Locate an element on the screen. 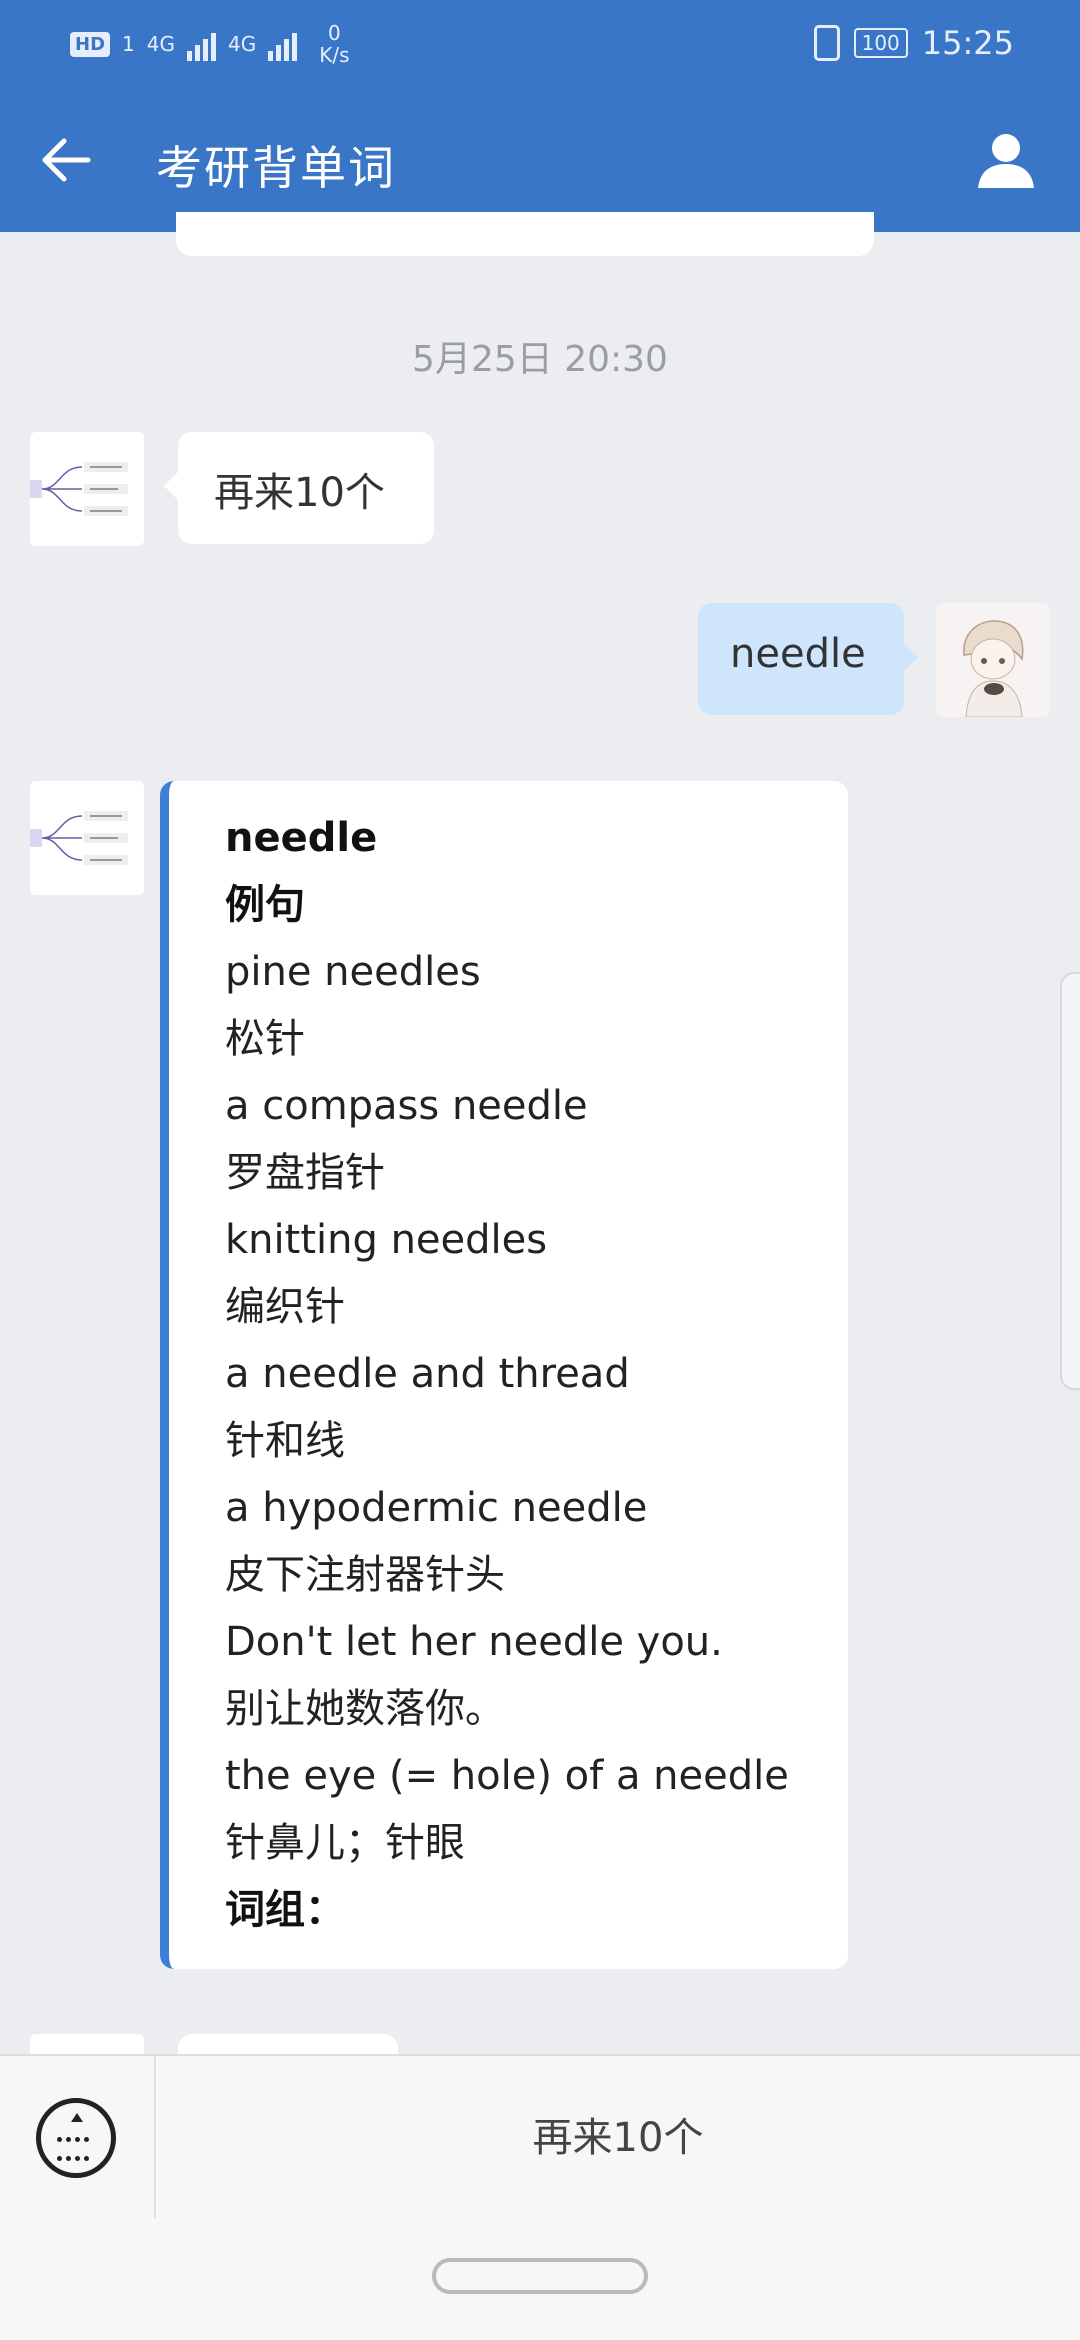 The width and height of the screenshot is (1080, 2340). example-zh: 编织针 is located at coordinates (285, 1307).